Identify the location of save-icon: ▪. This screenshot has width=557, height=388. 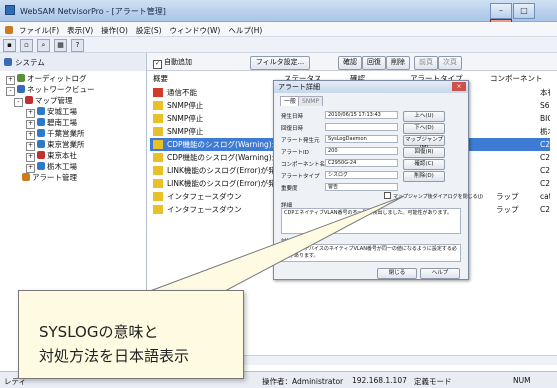
(9, 45).